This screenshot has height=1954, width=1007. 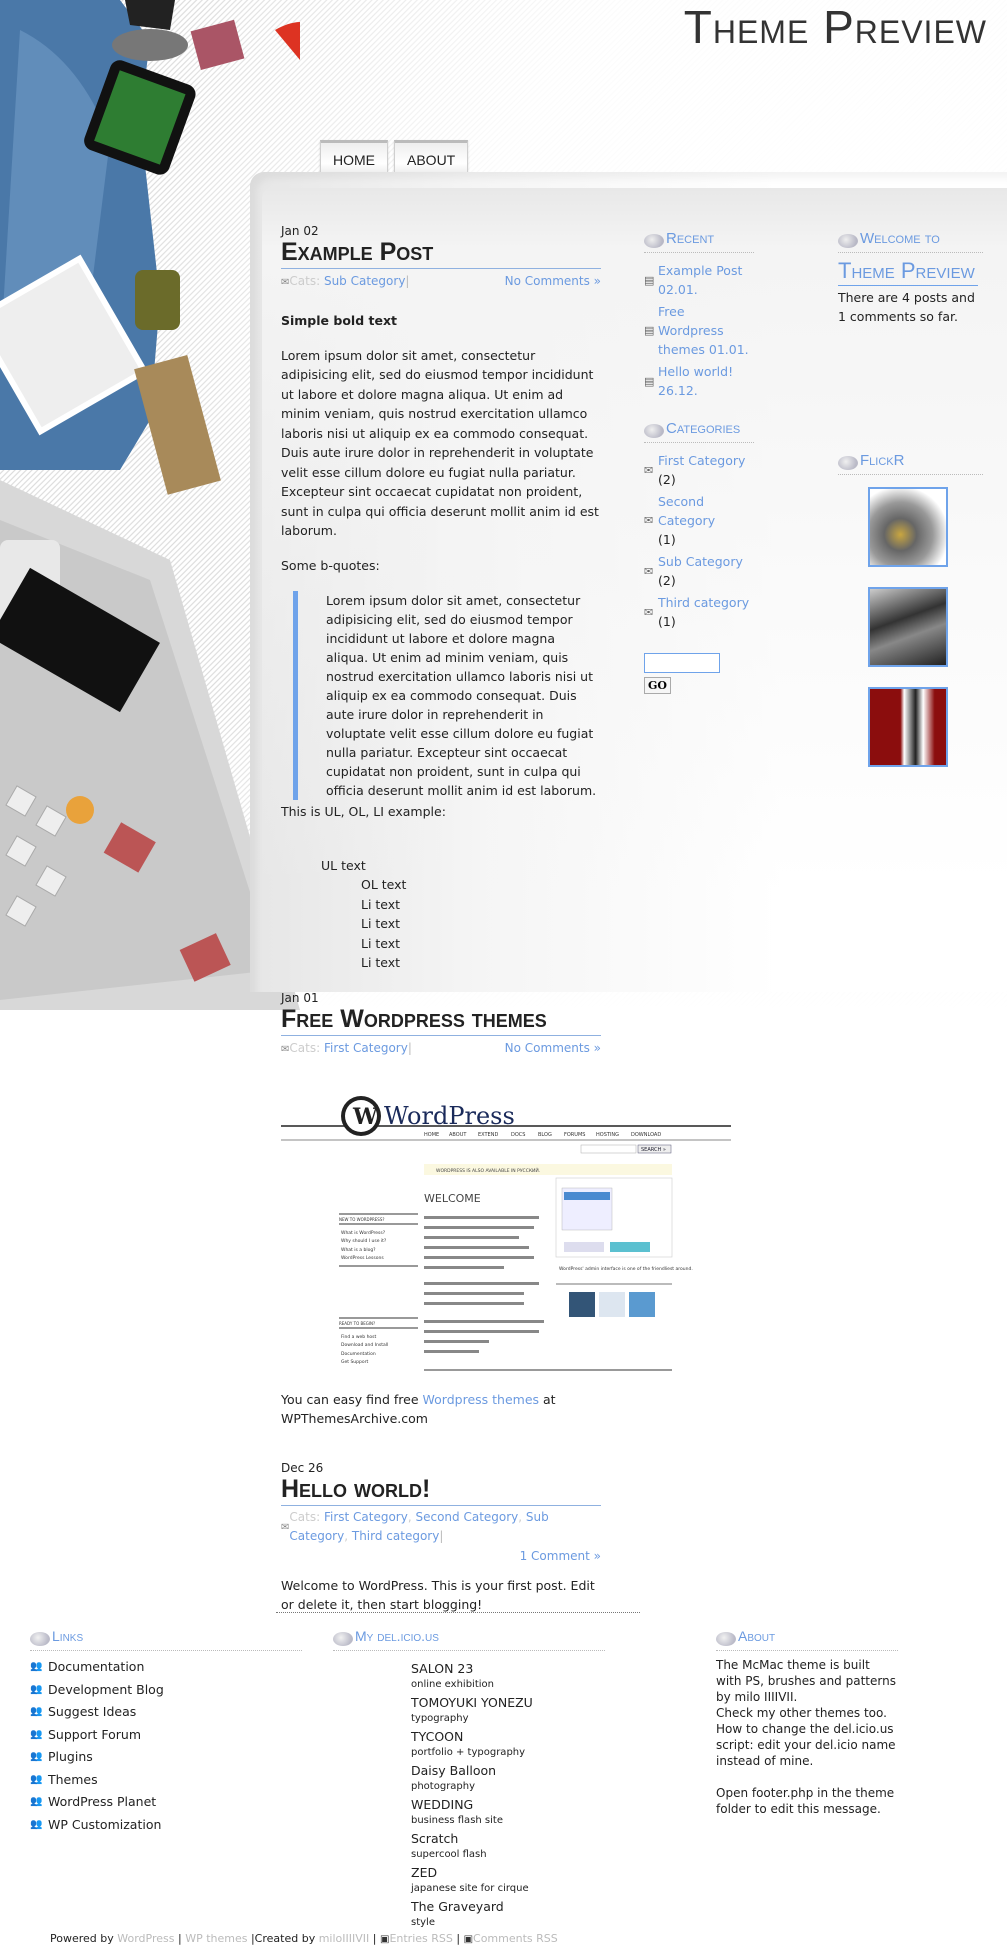 What do you see at coordinates (70, 1757) in the screenshot?
I see `footer-link: Plugins` at bounding box center [70, 1757].